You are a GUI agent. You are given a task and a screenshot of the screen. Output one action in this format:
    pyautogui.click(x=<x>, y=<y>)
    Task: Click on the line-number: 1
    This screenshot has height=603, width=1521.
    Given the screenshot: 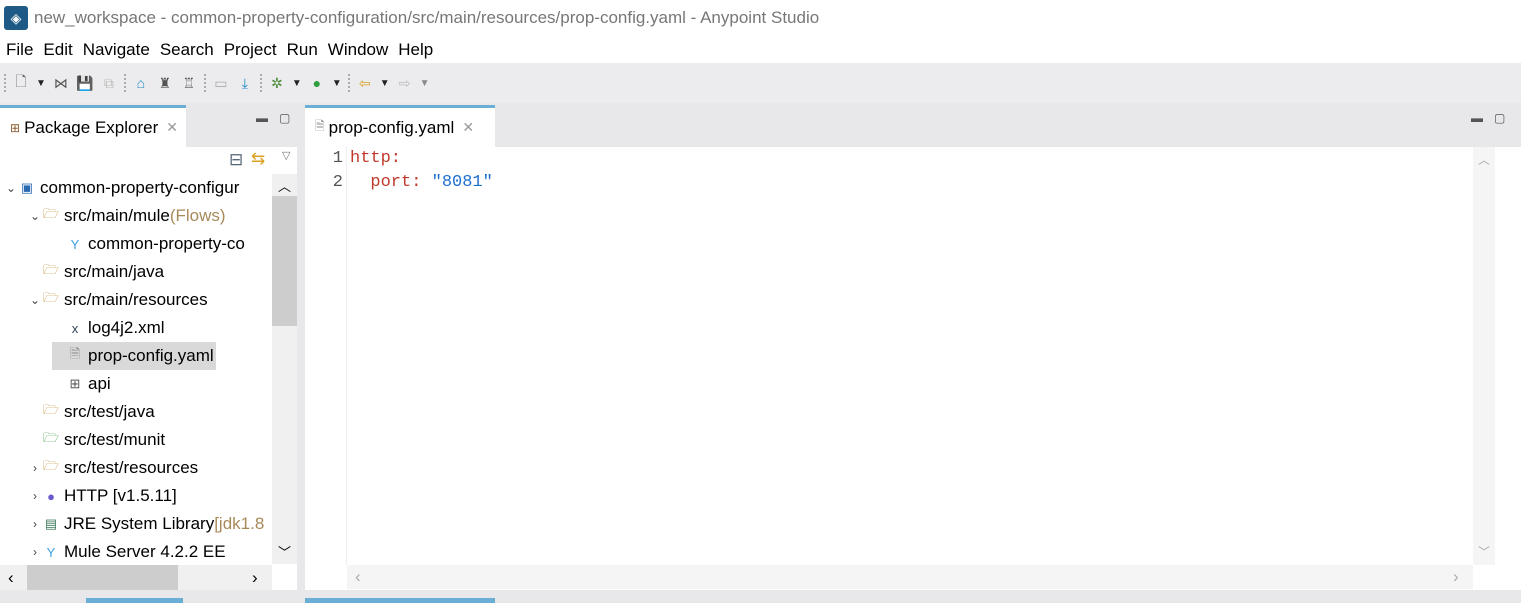 What is the action you would take?
    pyautogui.click(x=337, y=158)
    